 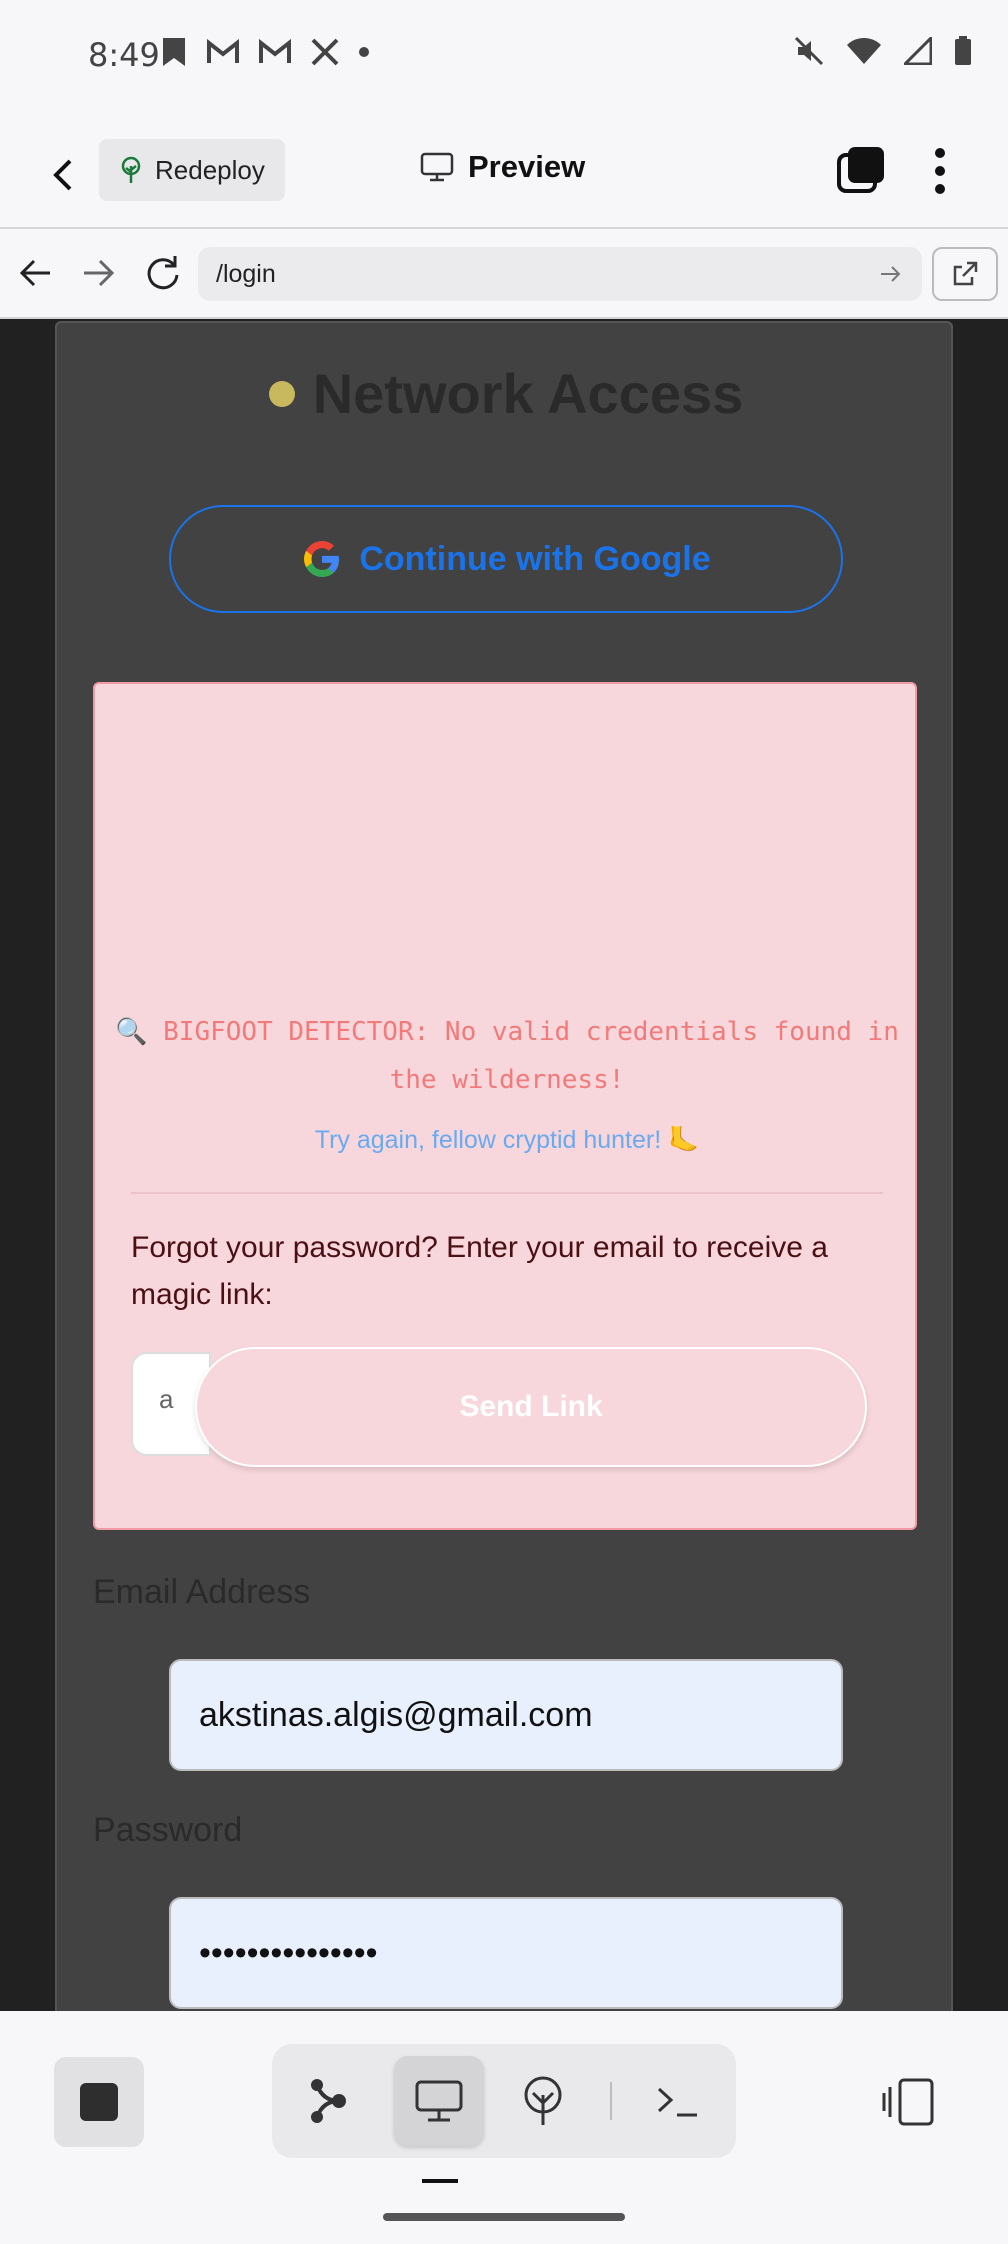 I want to click on status-bar: 8:49, so click(x=504, y=57).